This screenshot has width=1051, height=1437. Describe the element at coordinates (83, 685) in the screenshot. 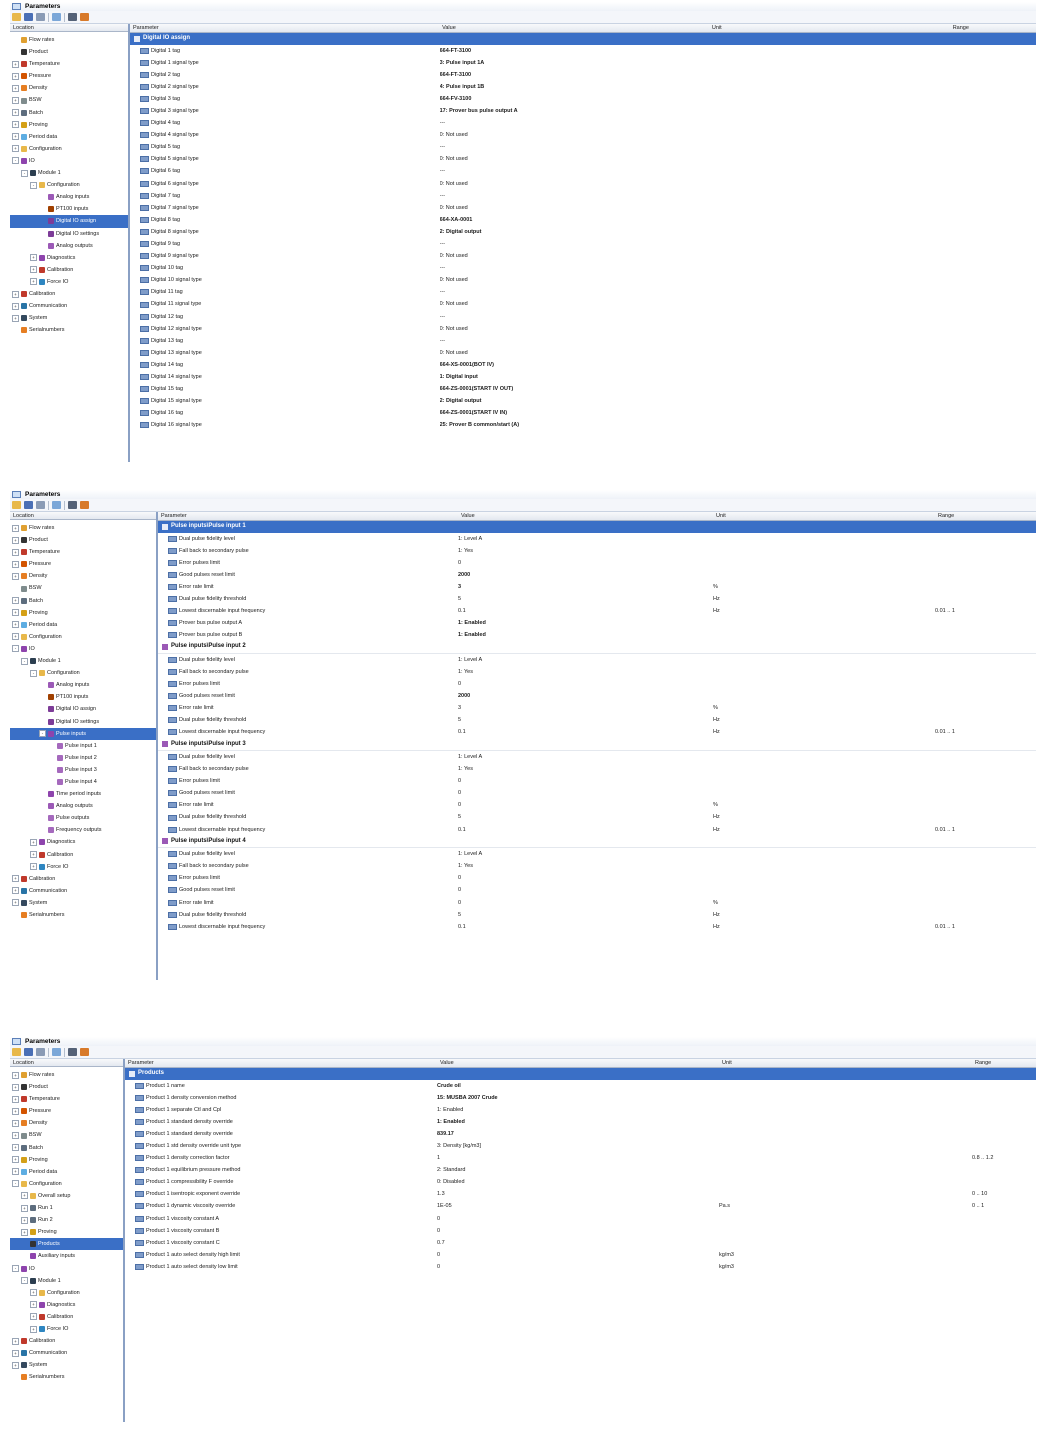

I see `tree-item-analog-inputs: Analog inputs` at that location.